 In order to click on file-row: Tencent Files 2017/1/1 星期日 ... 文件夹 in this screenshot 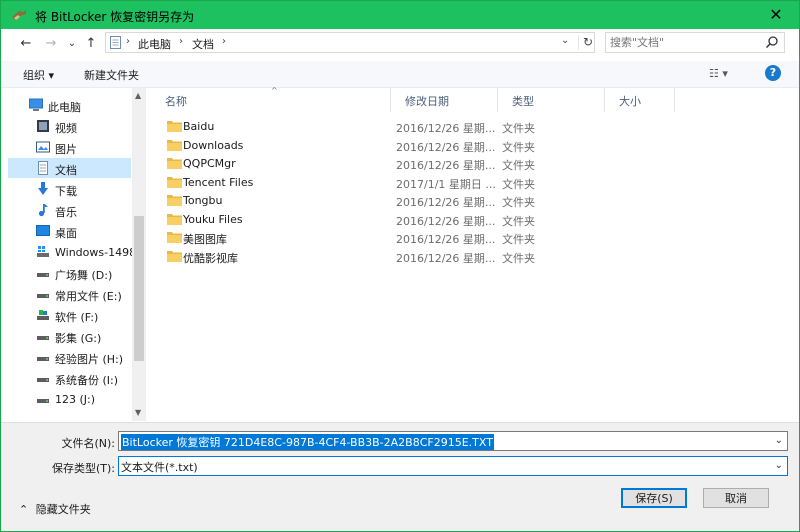, I will do `click(455, 182)`.